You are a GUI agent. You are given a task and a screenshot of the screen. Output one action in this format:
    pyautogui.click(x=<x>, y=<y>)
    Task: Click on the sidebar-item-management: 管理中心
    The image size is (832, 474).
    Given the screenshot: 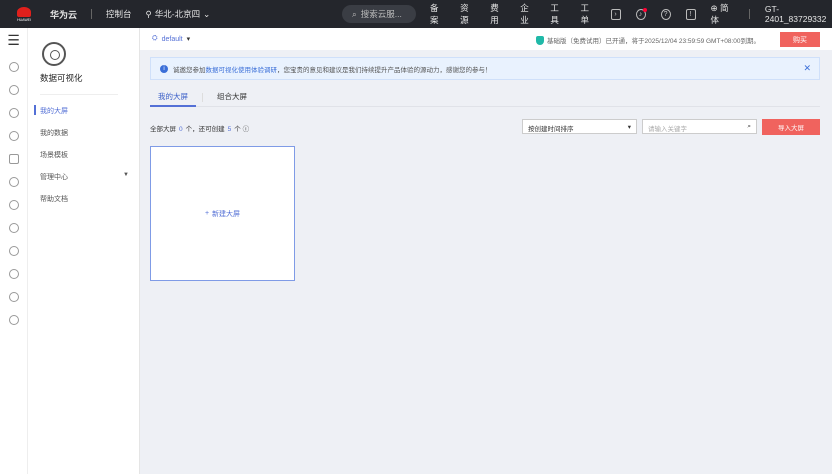 What is the action you would take?
    pyautogui.click(x=54, y=177)
    